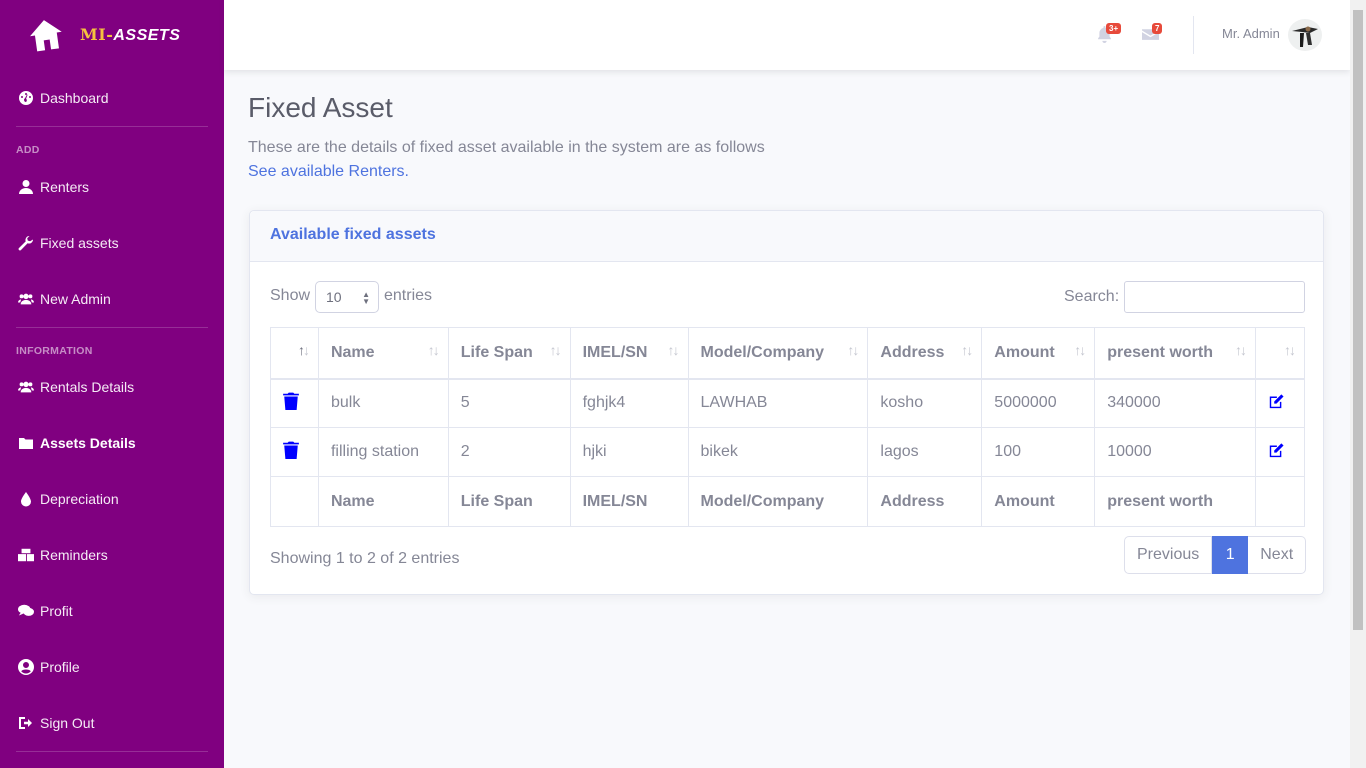 The height and width of the screenshot is (768, 1366). What do you see at coordinates (509, 403) in the screenshot?
I see `cell-life-span: 5` at bounding box center [509, 403].